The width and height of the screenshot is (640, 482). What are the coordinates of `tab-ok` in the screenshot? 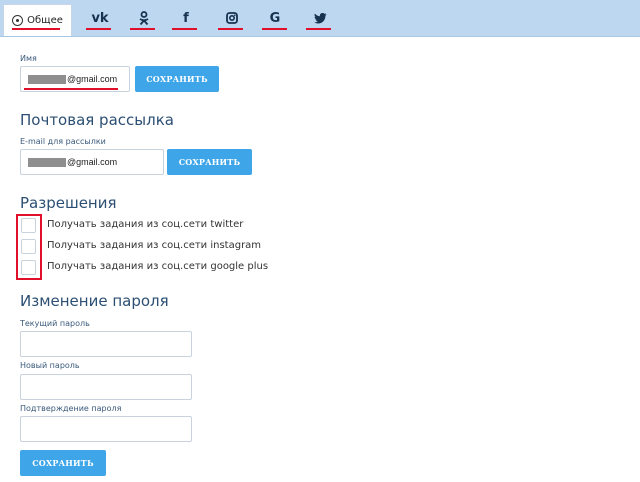 It's located at (144, 18).